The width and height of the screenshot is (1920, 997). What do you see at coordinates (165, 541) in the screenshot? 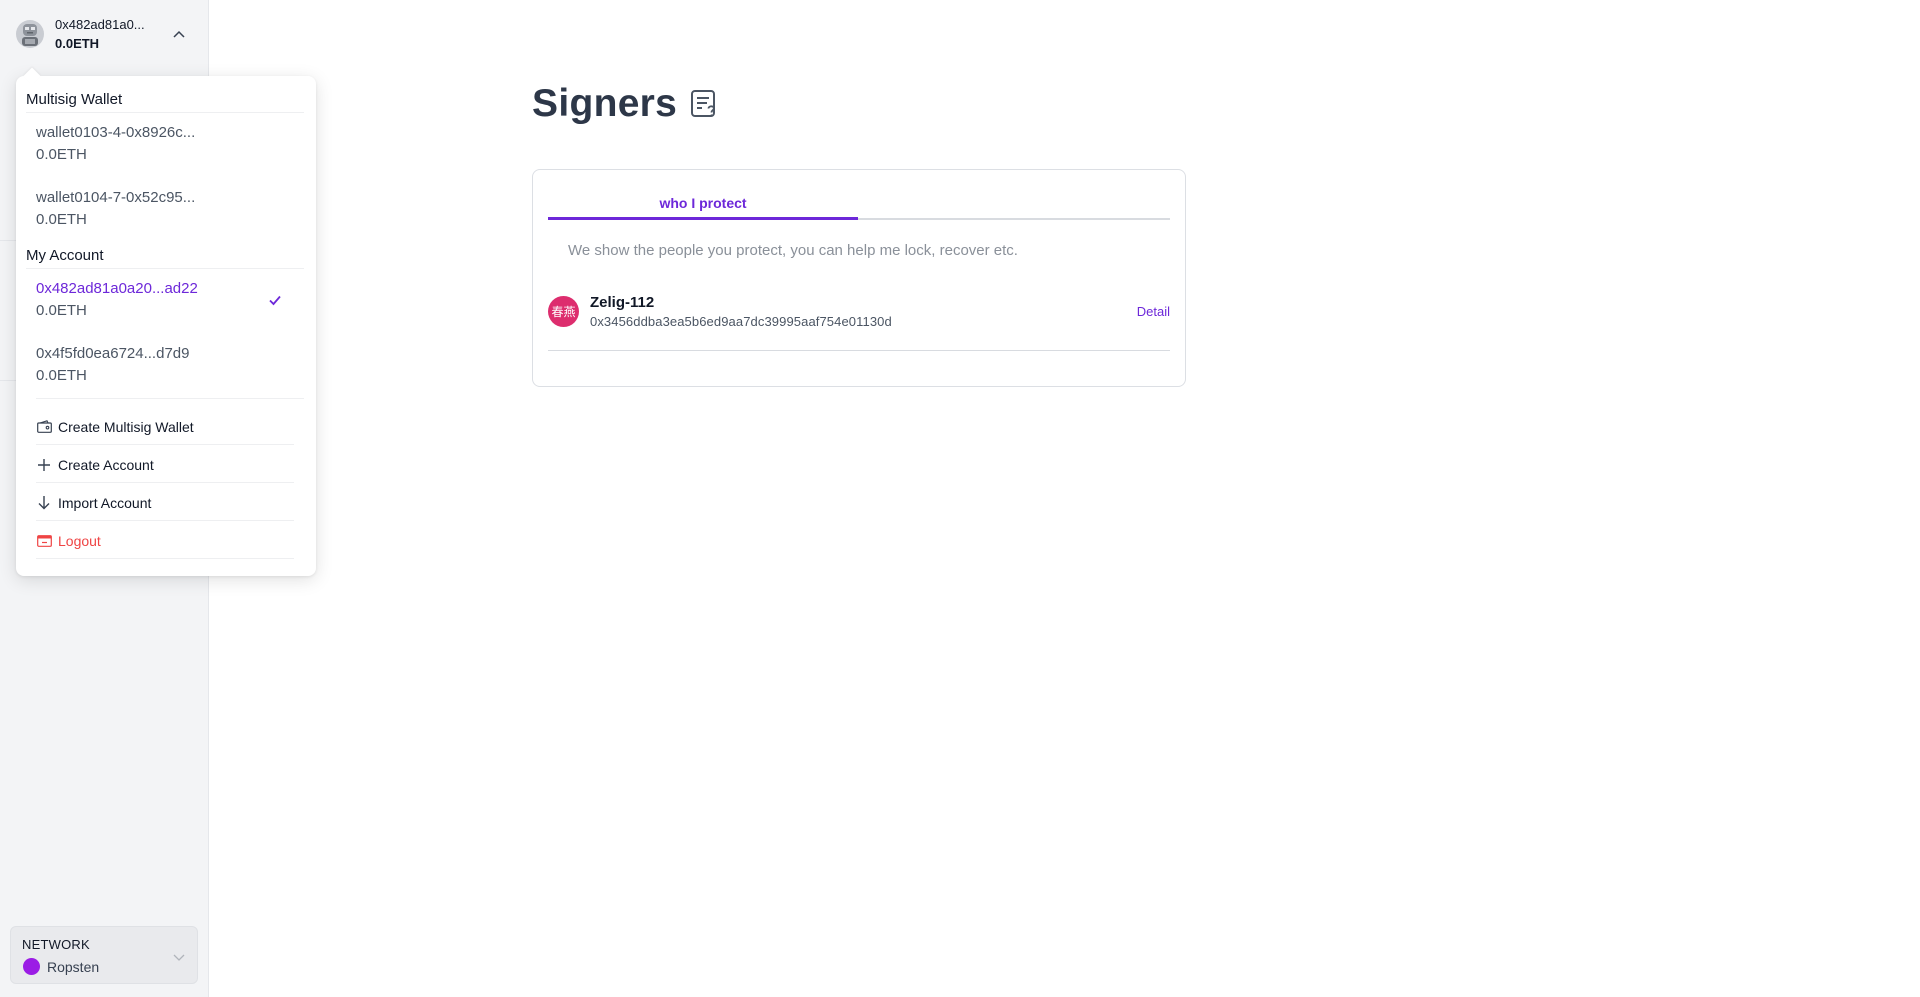
I see `logout-button: Logout` at bounding box center [165, 541].